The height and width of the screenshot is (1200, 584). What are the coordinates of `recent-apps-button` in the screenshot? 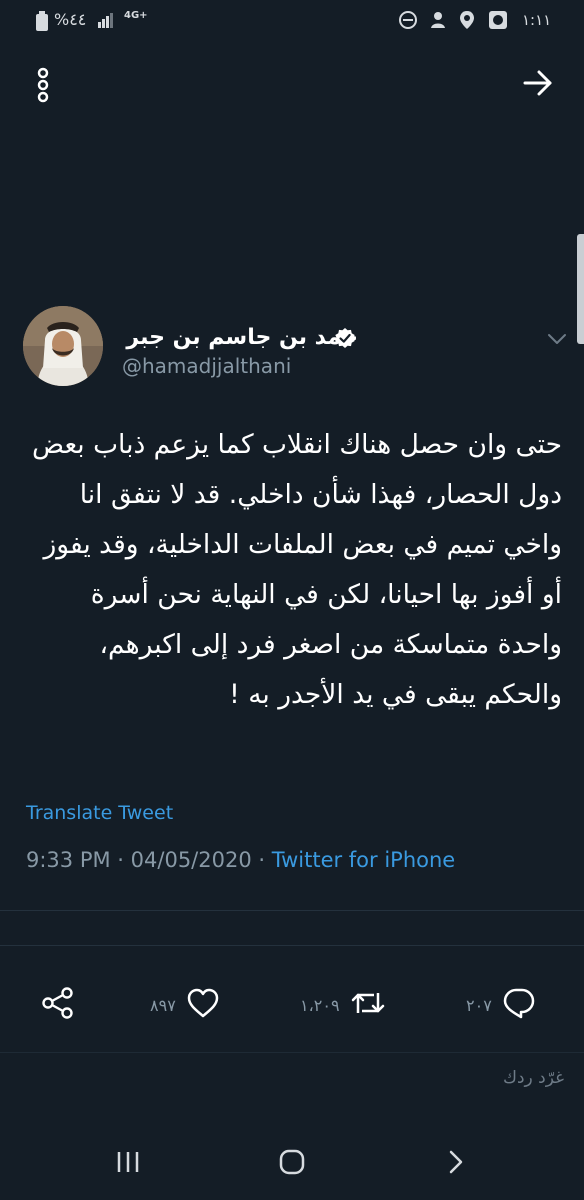 It's located at (128, 1164).